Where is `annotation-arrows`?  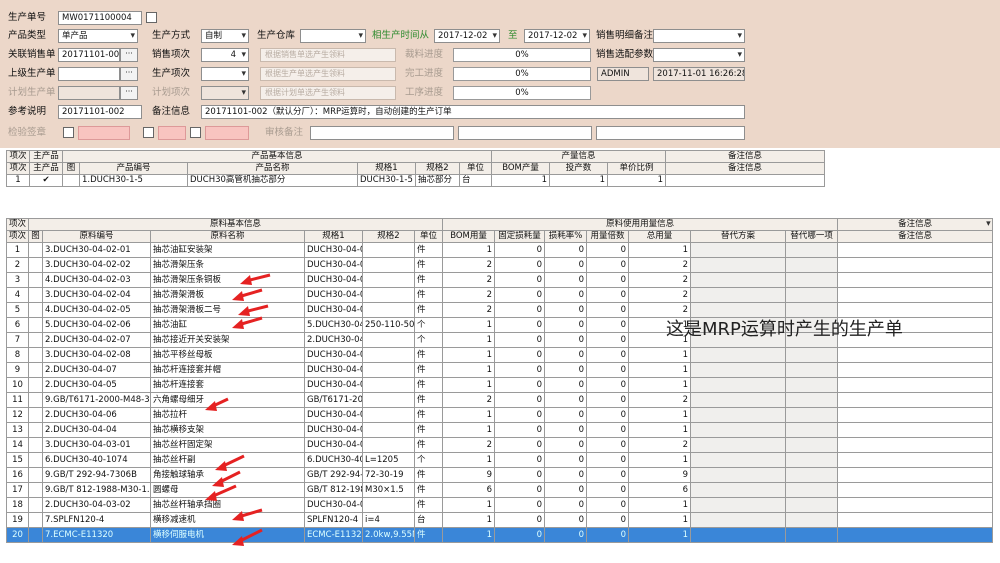 annotation-arrows is located at coordinates (238, 409).